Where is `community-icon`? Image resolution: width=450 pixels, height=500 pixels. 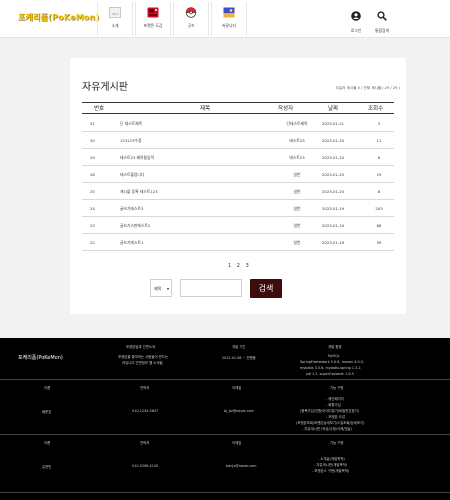 community-icon is located at coordinates (229, 12).